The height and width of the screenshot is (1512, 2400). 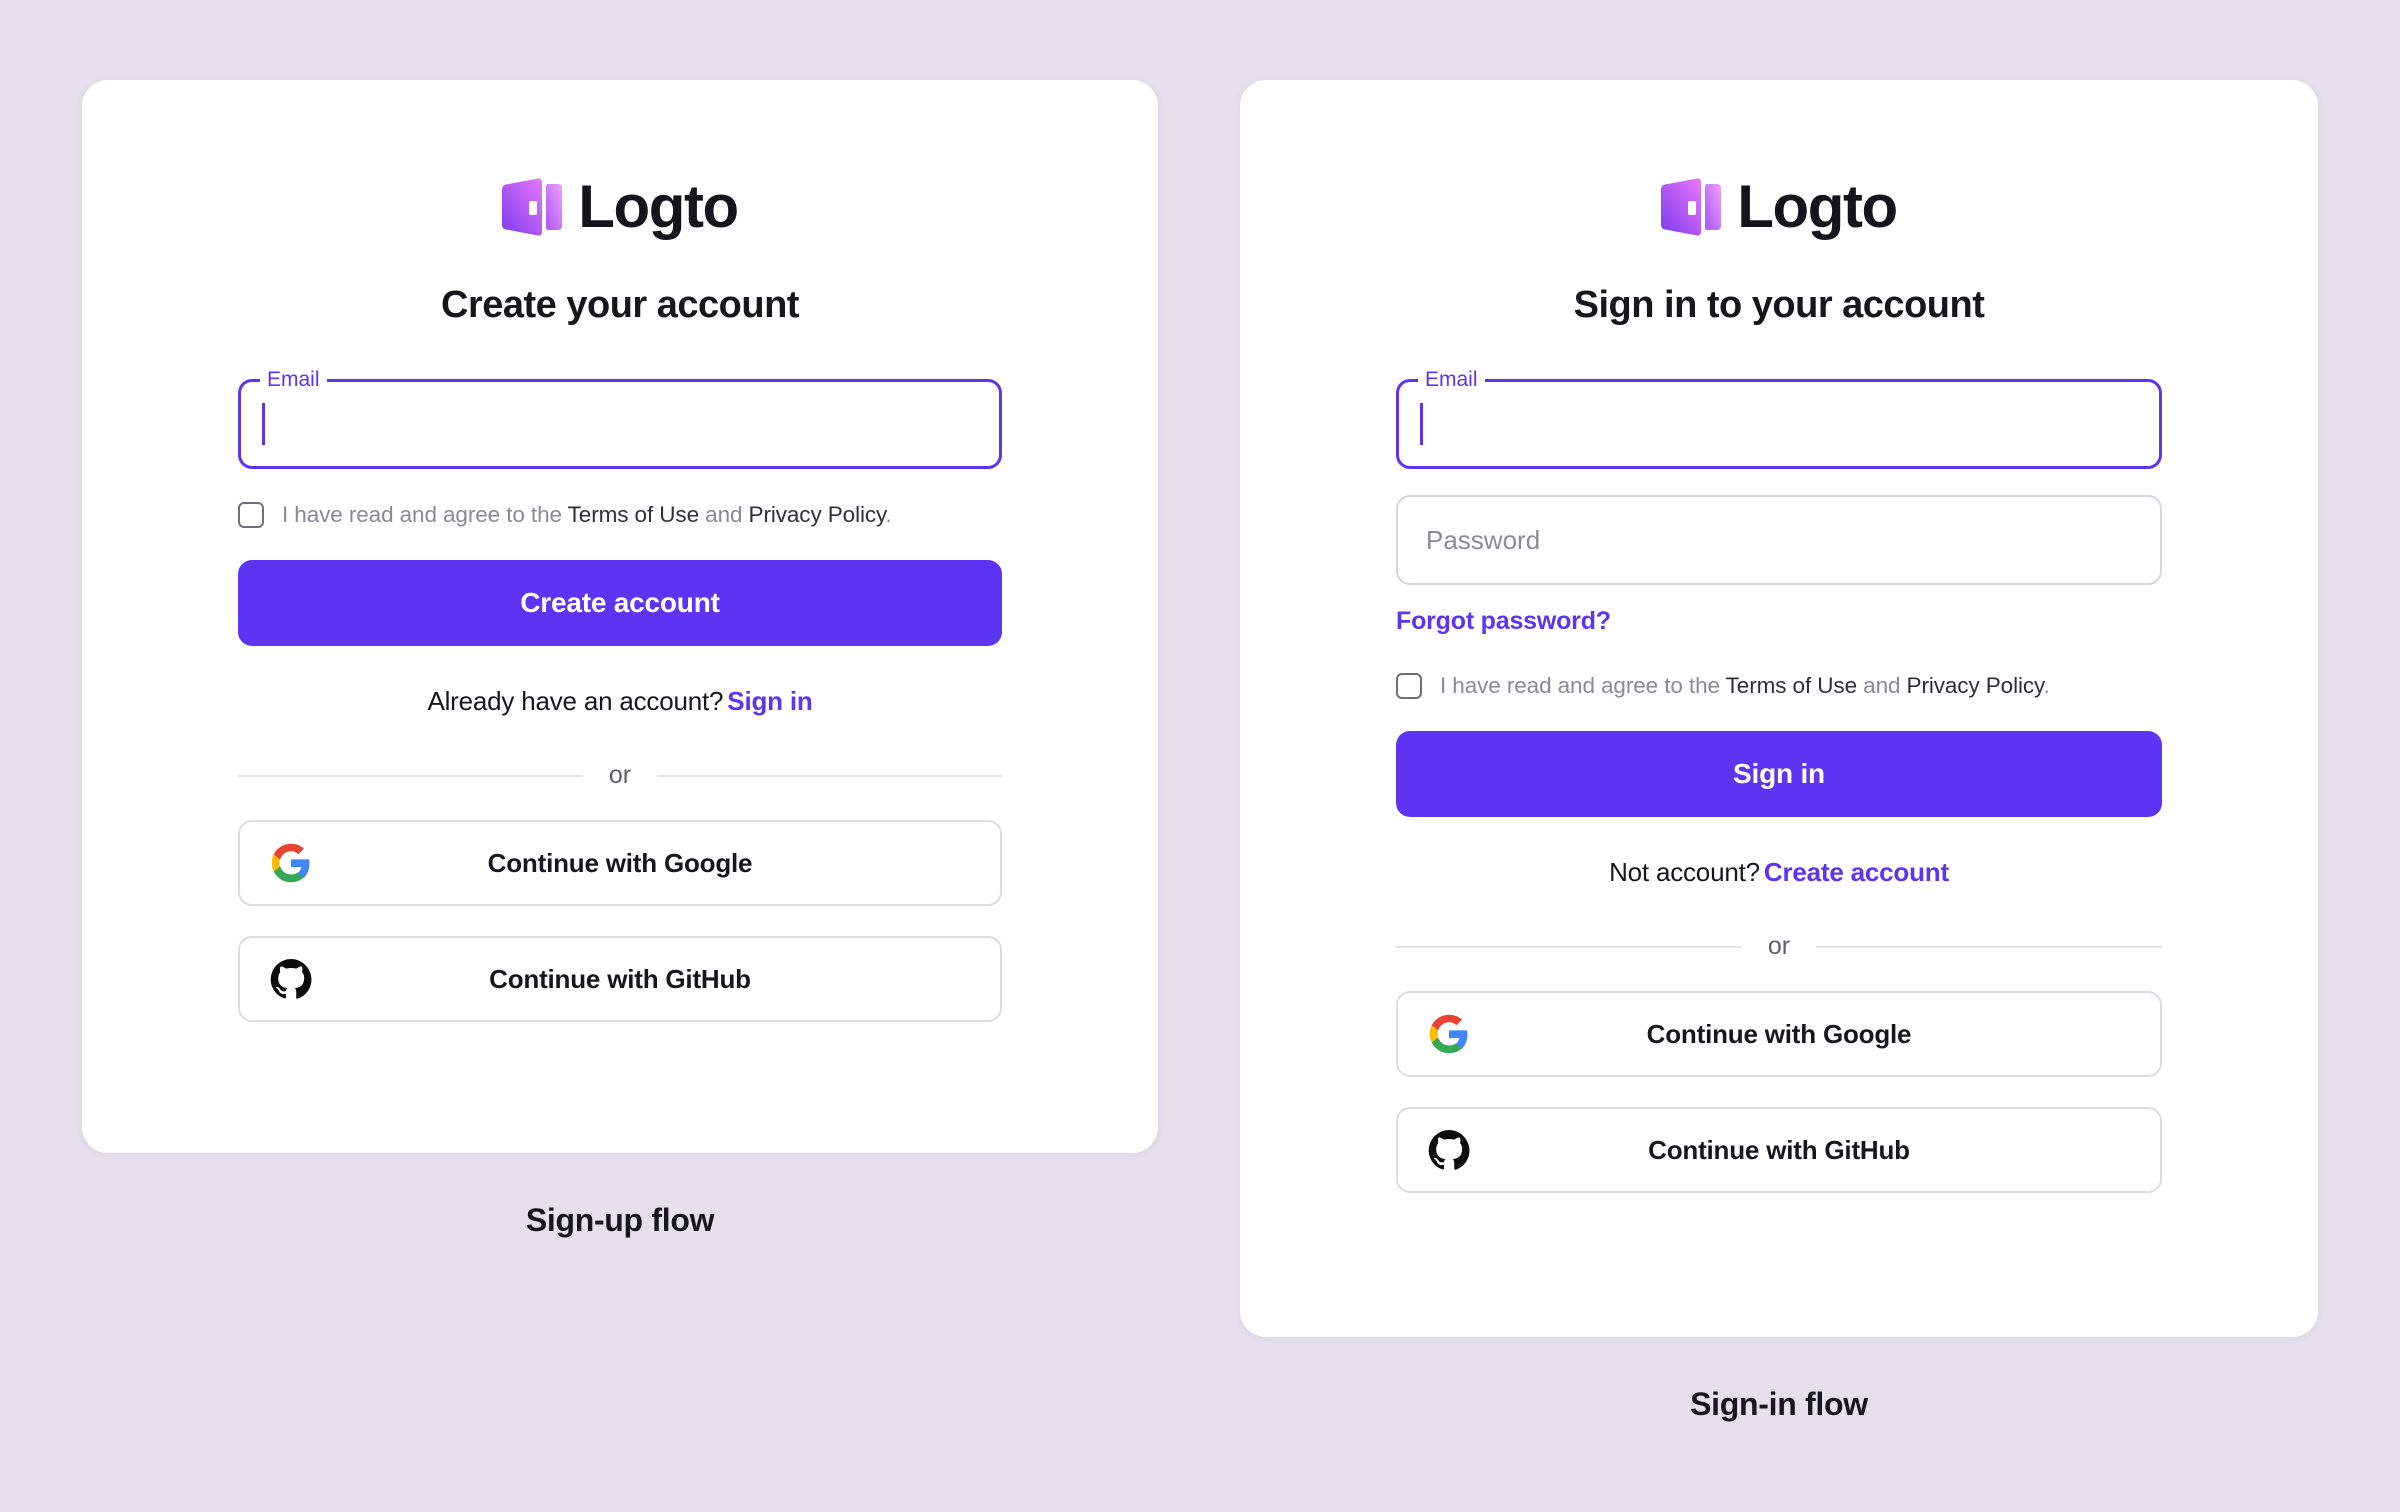 What do you see at coordinates (830, 775) in the screenshot?
I see `signup-divider-rule-right` at bounding box center [830, 775].